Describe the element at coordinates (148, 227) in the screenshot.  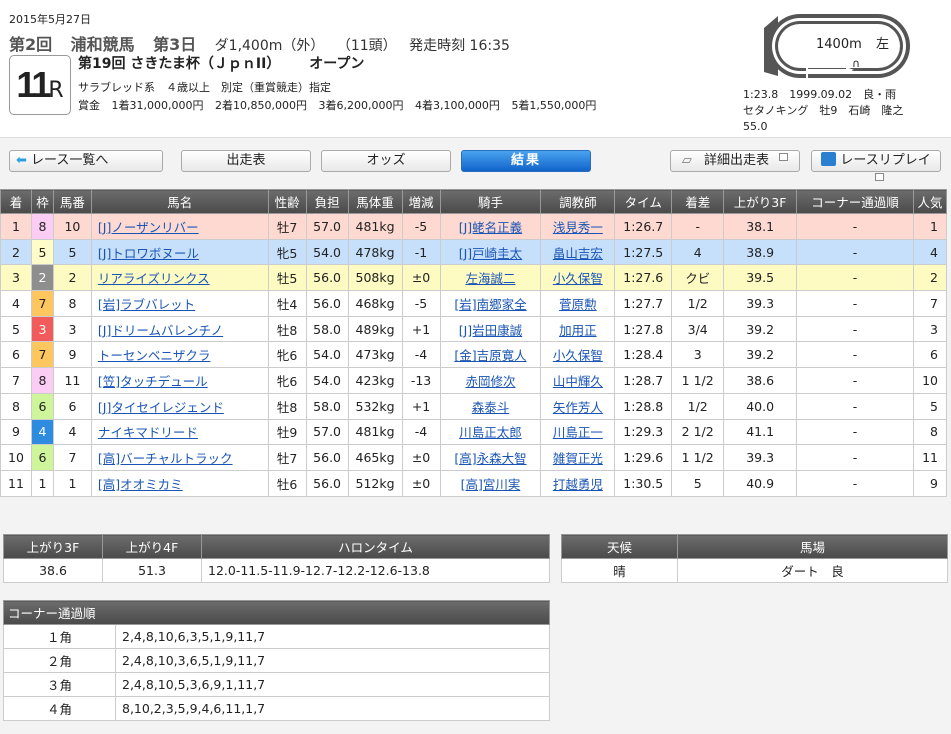
I see `horse-name-link: [J]ノーザンリバー` at that location.